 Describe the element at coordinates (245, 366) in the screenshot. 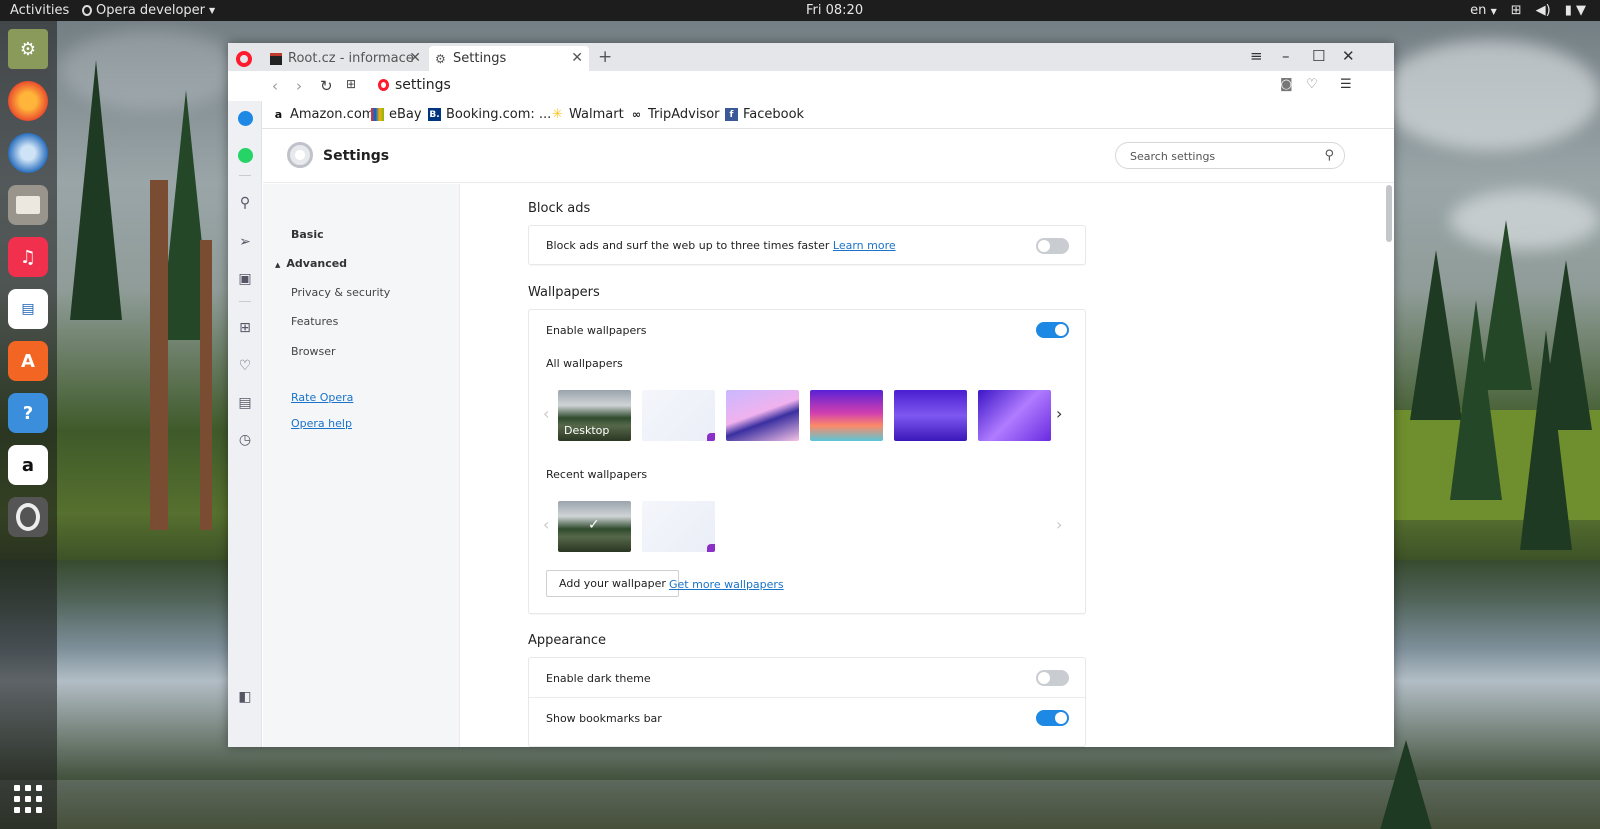

I see `bookmarks-heart-icon: ♡` at that location.